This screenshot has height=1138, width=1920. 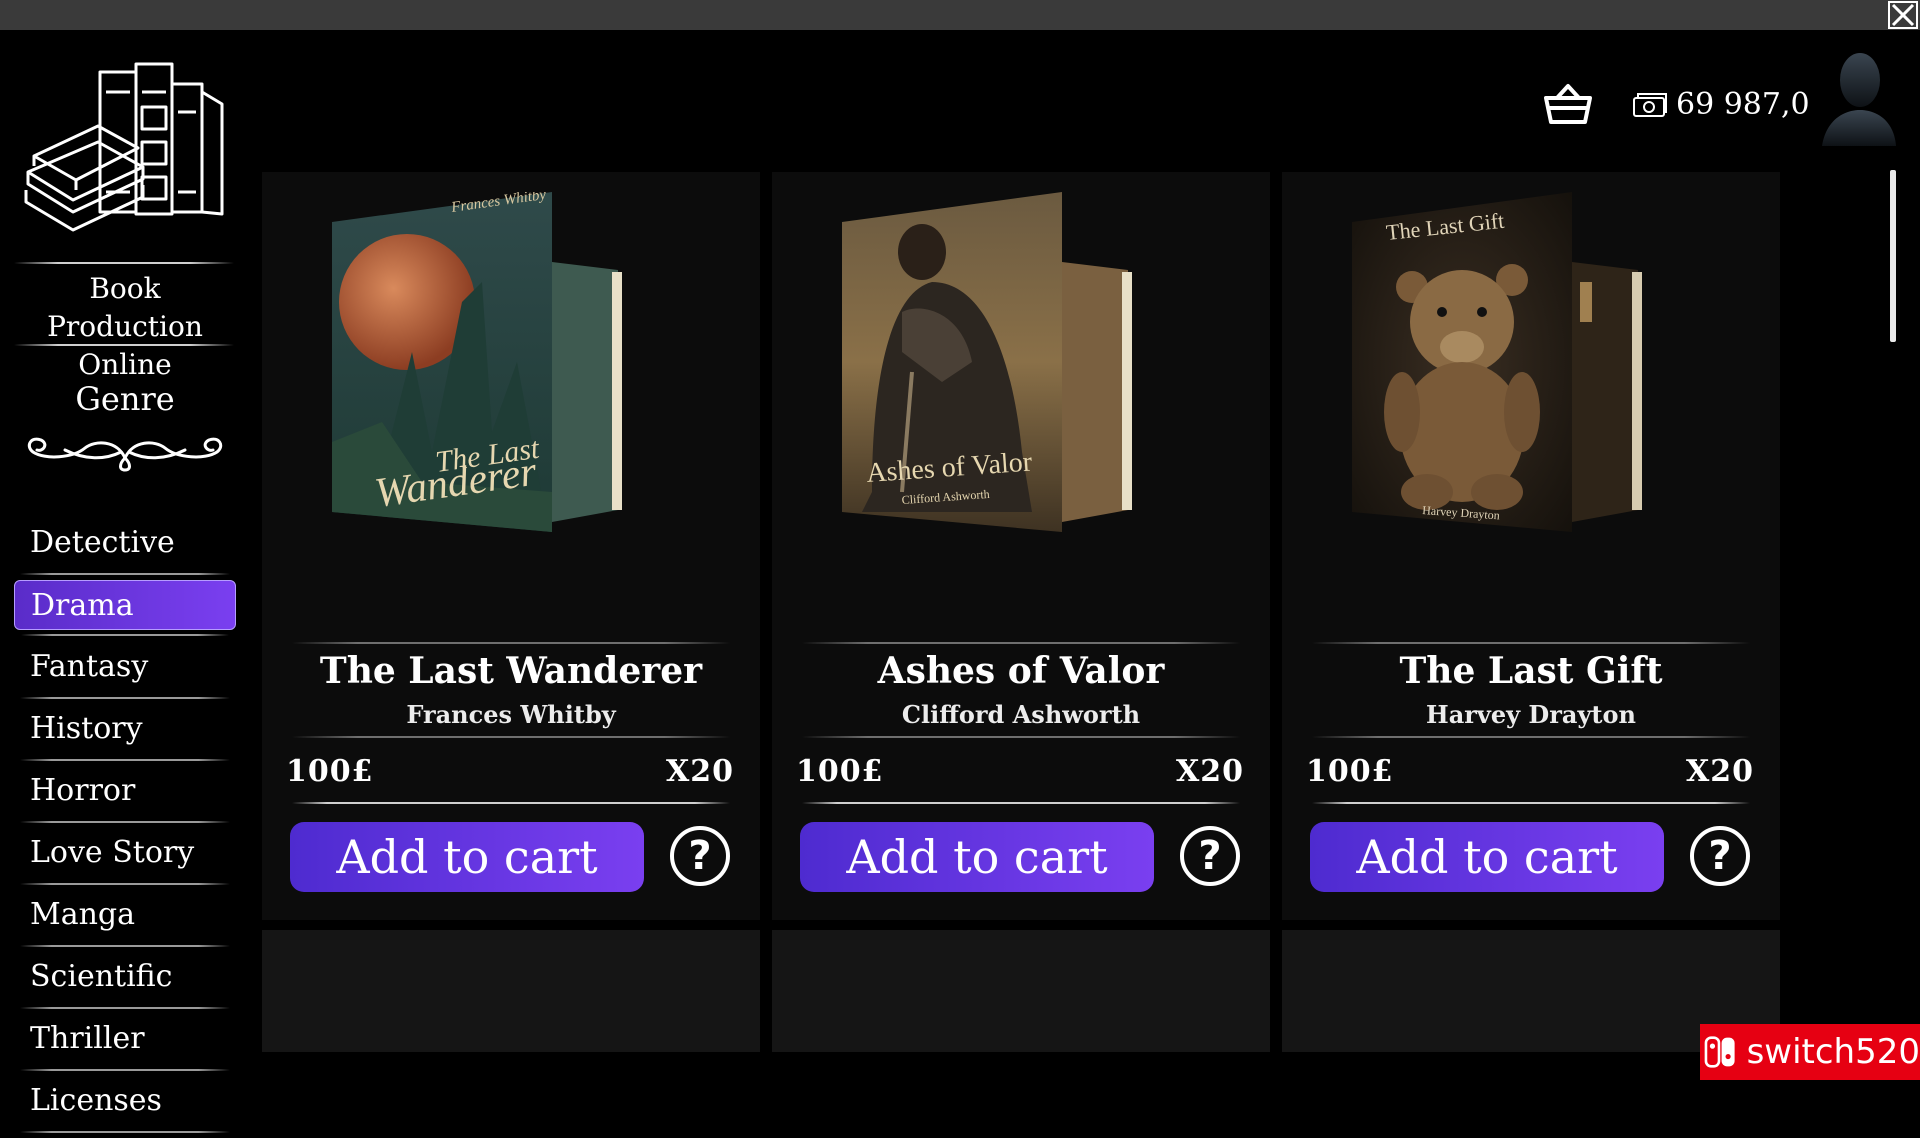 I want to click on scrollbar-thumb, so click(x=1893, y=256).